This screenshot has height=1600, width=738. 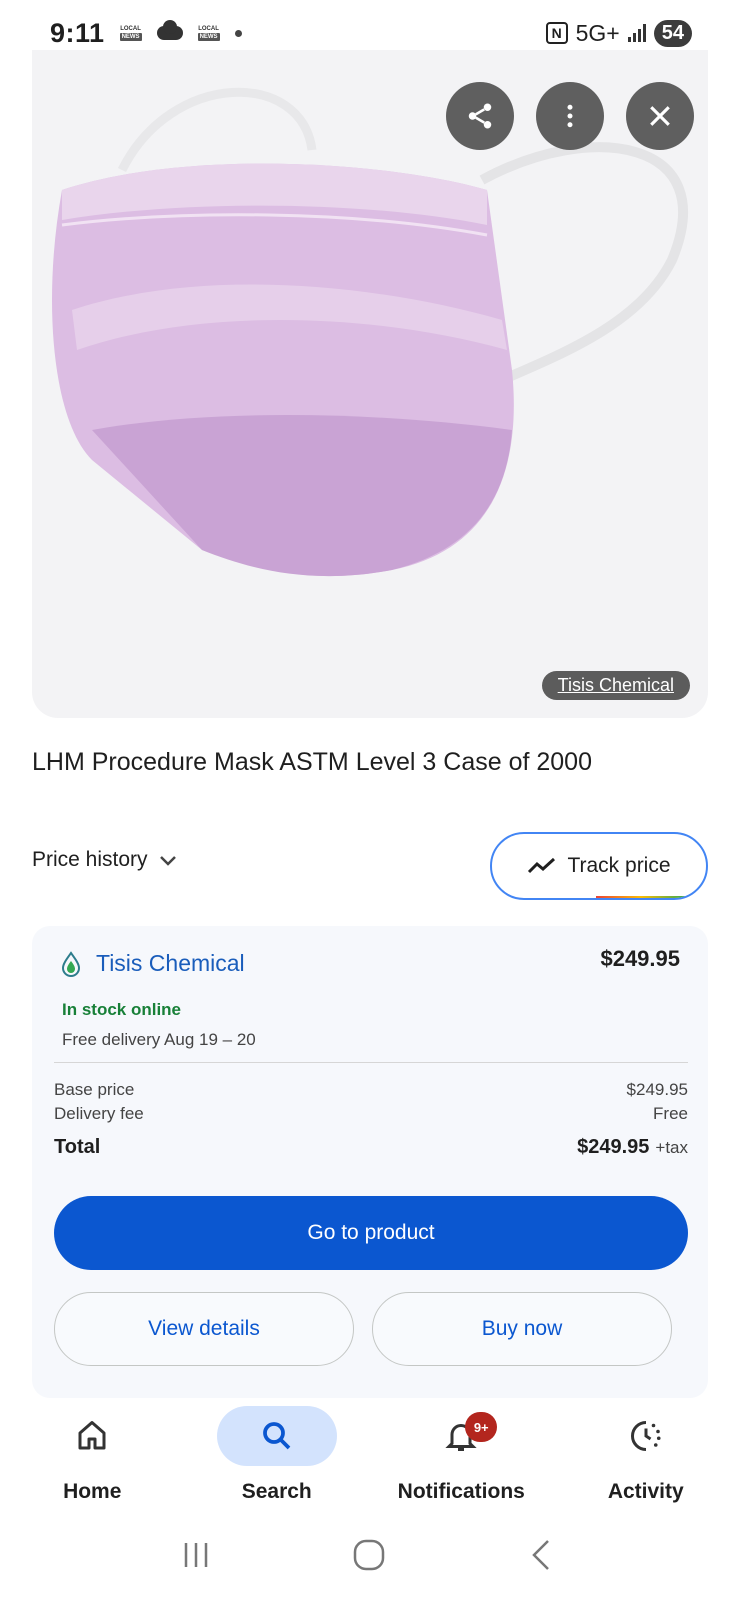 What do you see at coordinates (640, 958) in the screenshot?
I see `offer-price: $249.95` at bounding box center [640, 958].